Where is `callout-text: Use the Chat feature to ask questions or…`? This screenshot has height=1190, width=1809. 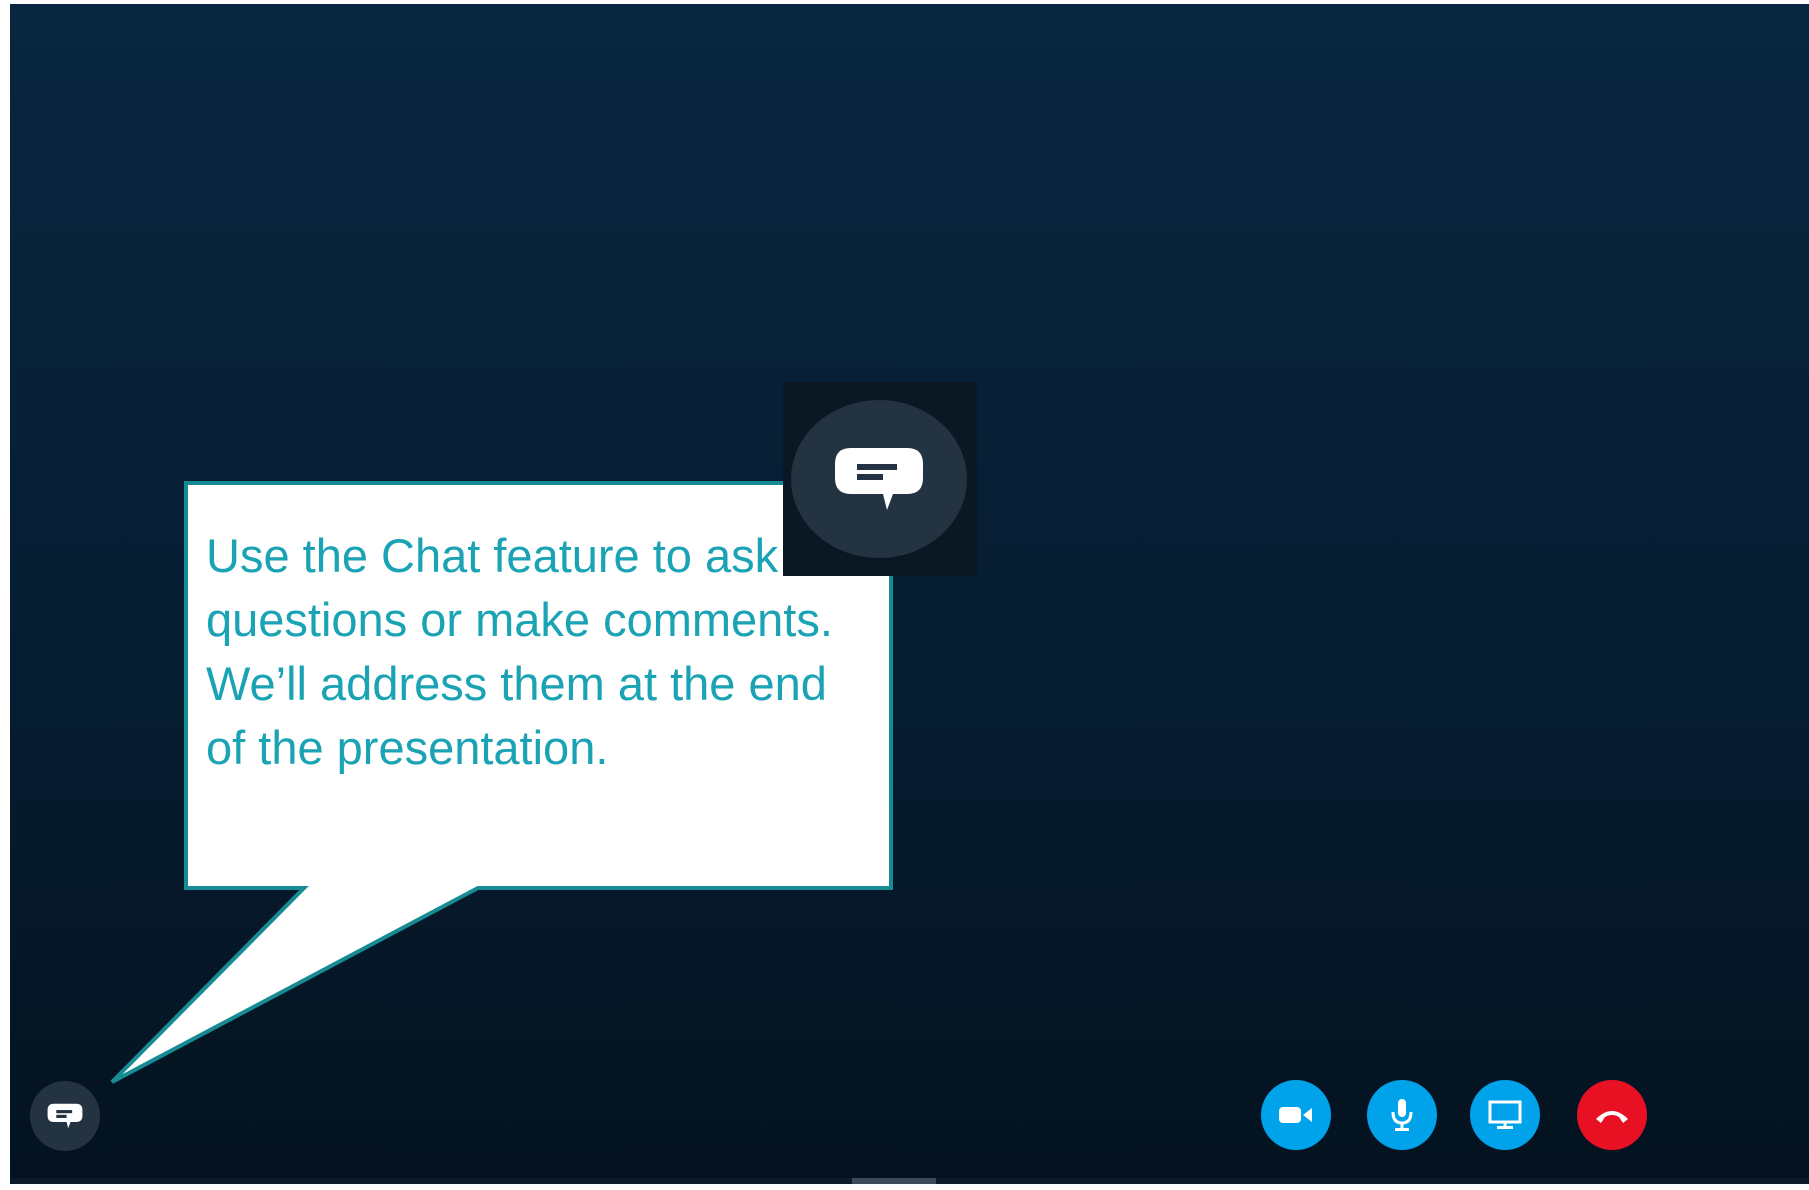
callout-text: Use the Chat feature to ask questions or… is located at coordinates (519, 651).